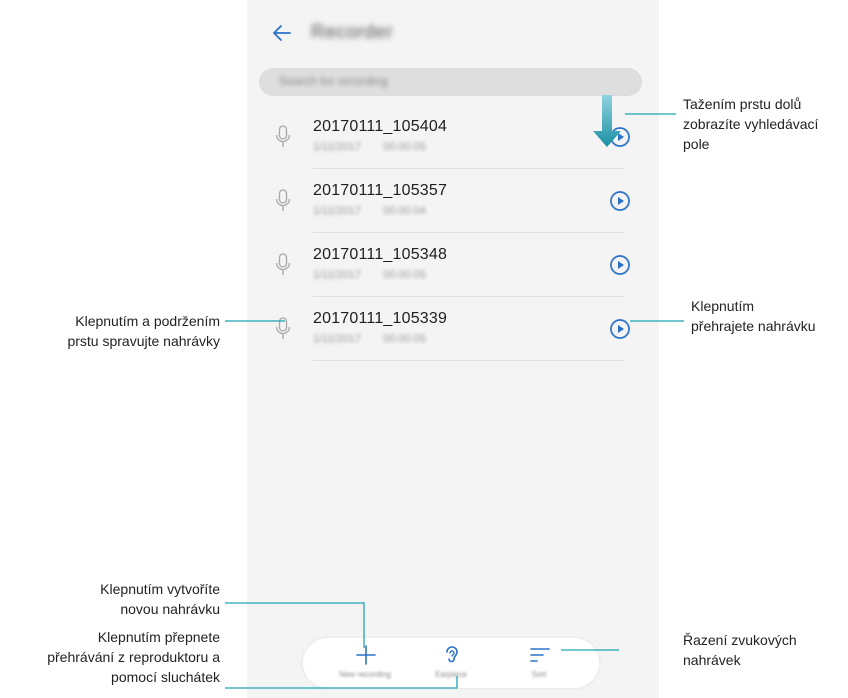 The image size is (848, 698). Describe the element at coordinates (453, 33) in the screenshot. I see `app-bar: Recorder` at that location.